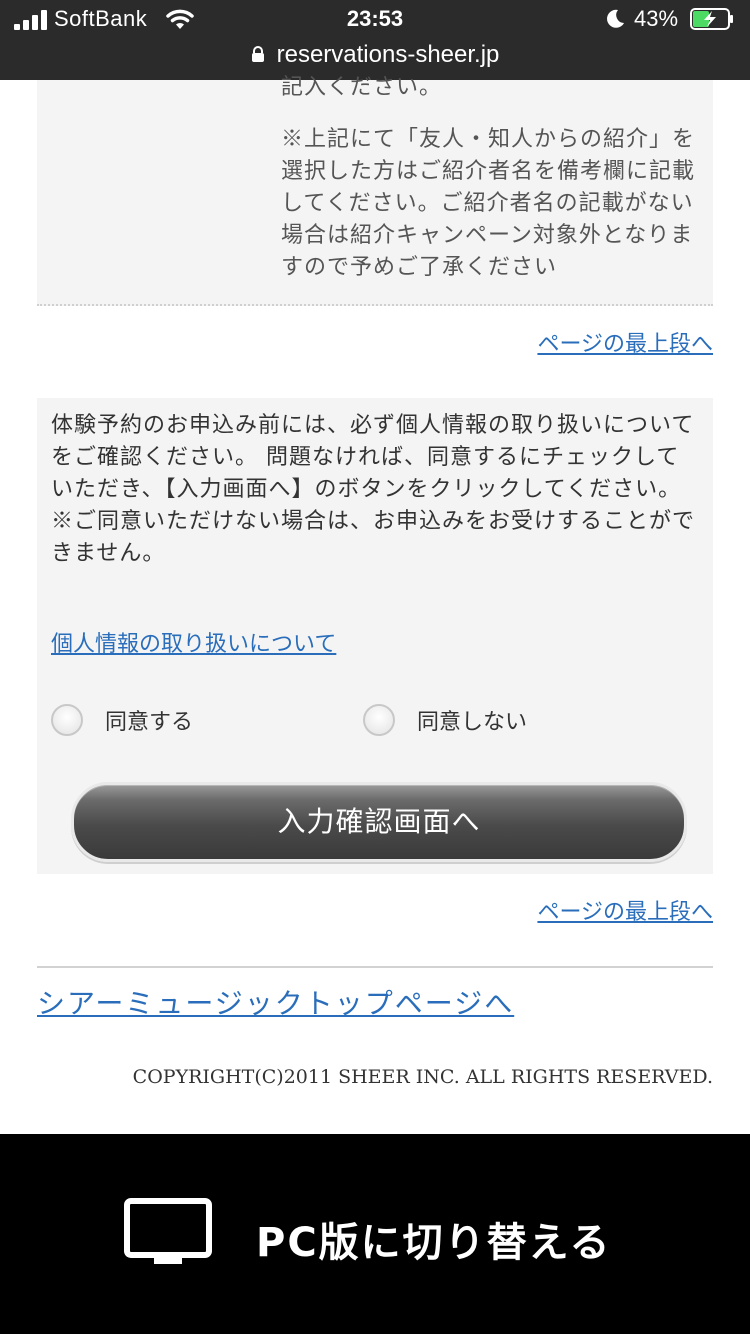 This screenshot has width=750, height=1334. What do you see at coordinates (625, 910) in the screenshot?
I see `page-top-link-2: ページの最上段へ` at bounding box center [625, 910].